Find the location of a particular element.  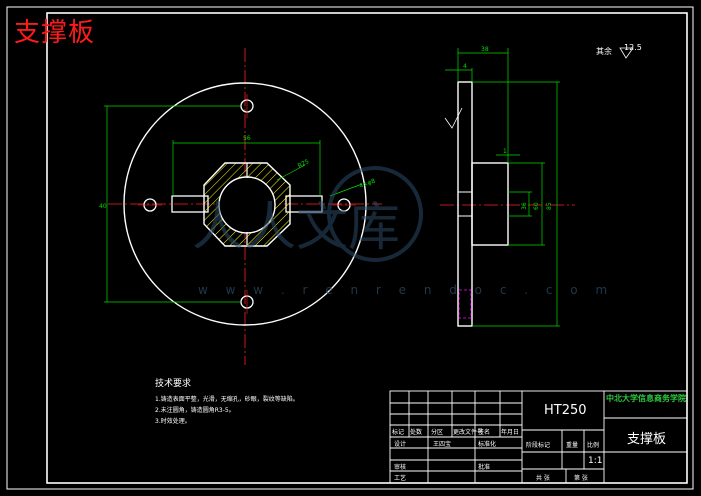

tb-stage-label: 阶段标记 is located at coordinates (538, 445).